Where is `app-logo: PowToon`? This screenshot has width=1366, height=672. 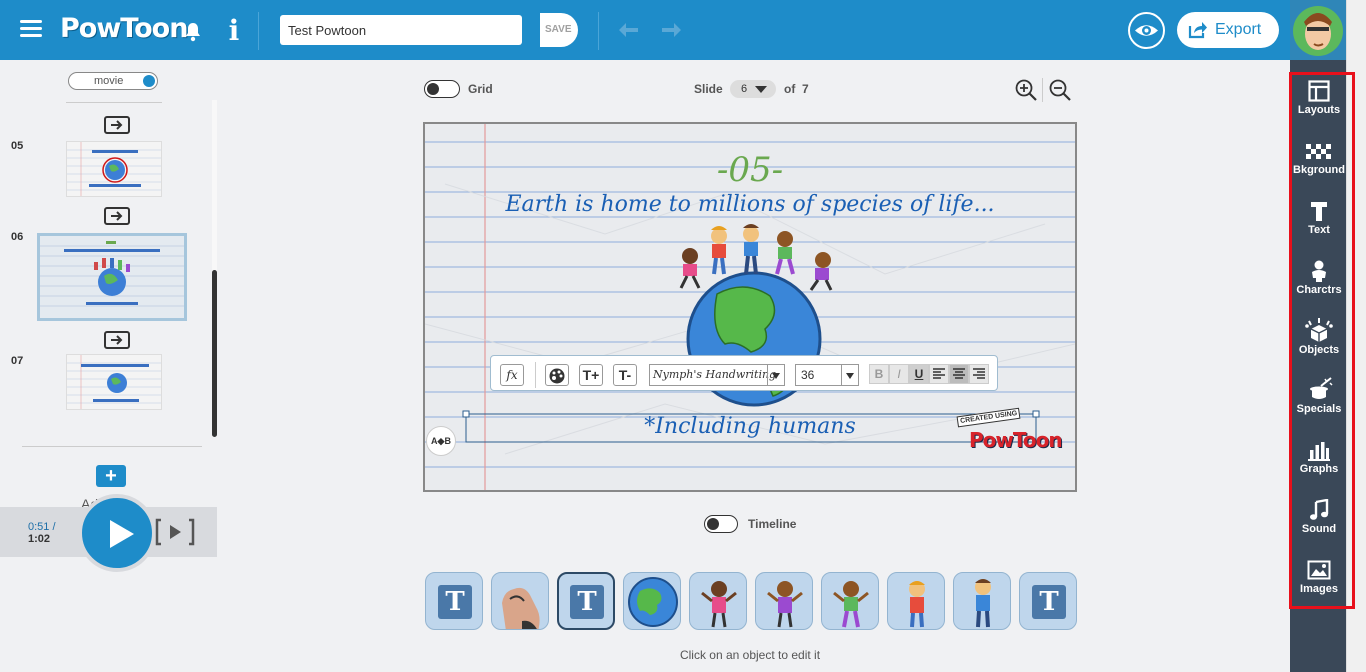 app-logo: PowToon is located at coordinates (124, 28).